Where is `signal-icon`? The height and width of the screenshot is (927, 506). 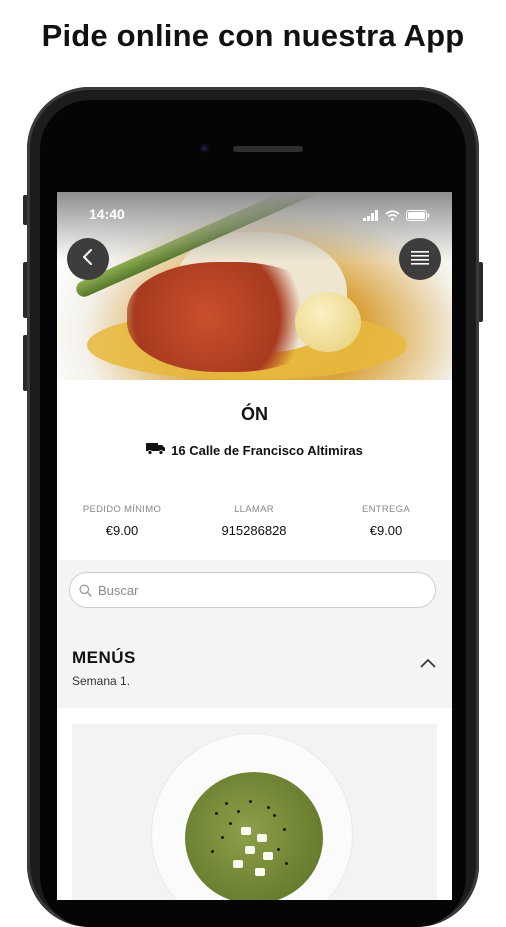
signal-icon is located at coordinates (371, 216).